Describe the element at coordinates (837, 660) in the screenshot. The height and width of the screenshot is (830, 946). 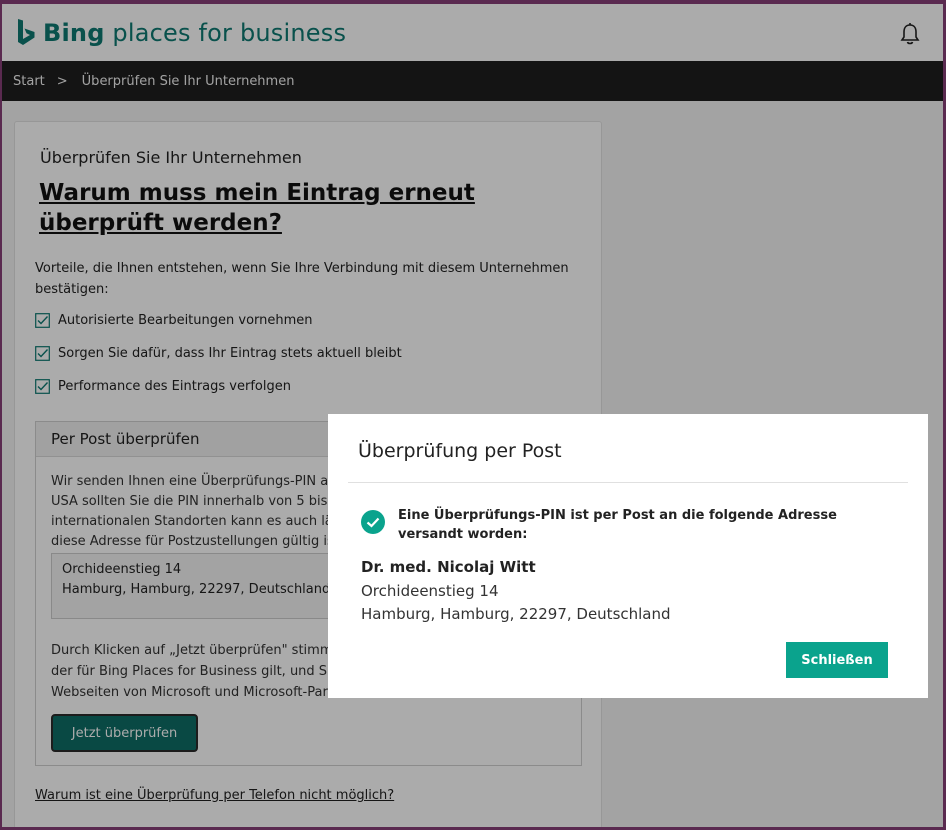
I see `close-button: Schließen` at that location.